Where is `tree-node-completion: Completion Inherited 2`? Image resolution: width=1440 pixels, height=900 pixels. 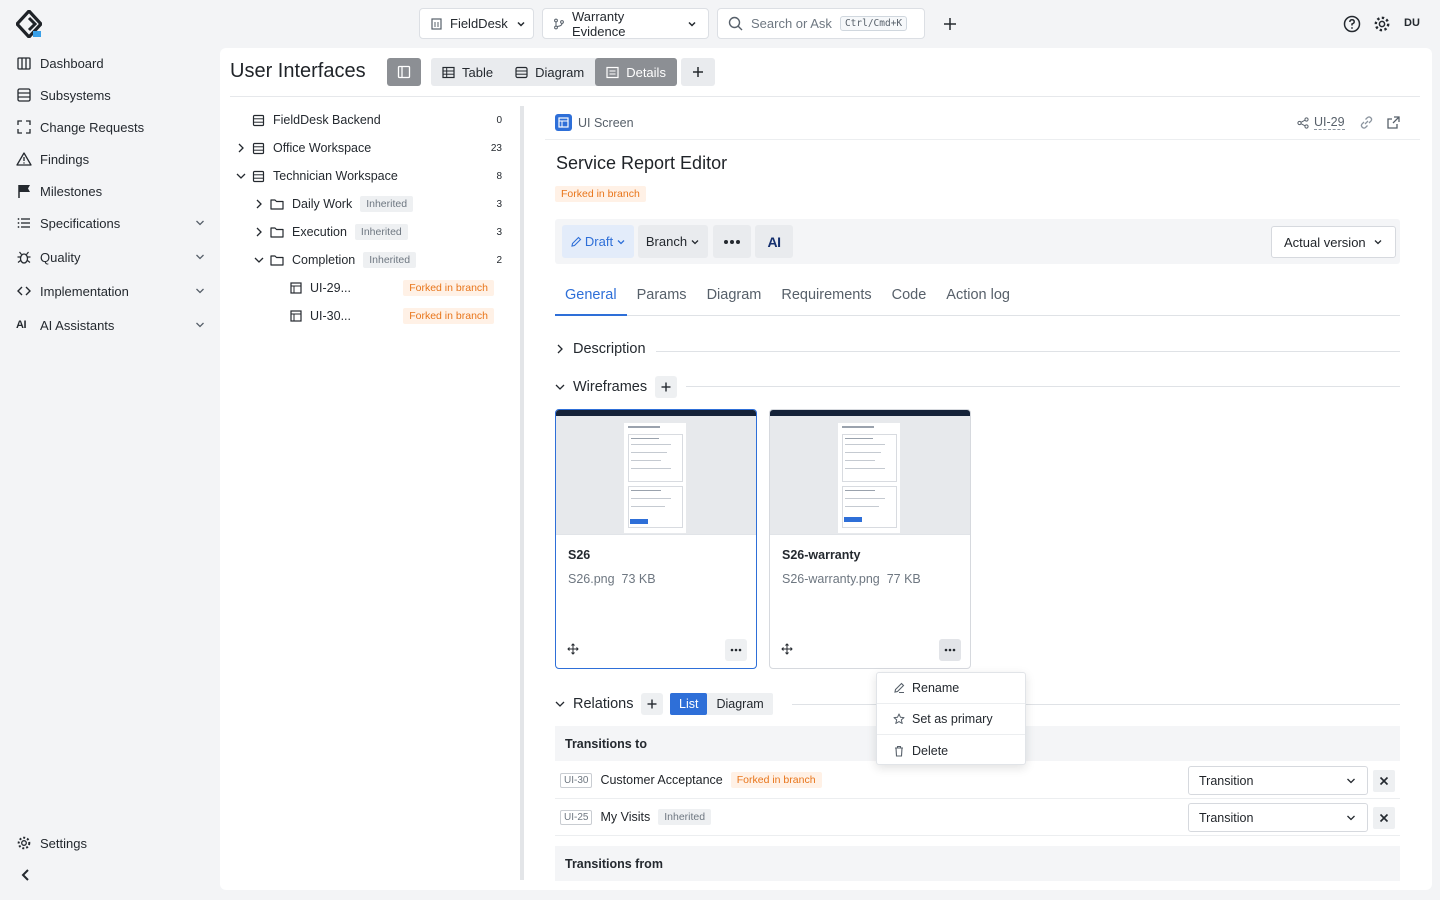 tree-node-completion: Completion Inherited 2 is located at coordinates (369, 260).